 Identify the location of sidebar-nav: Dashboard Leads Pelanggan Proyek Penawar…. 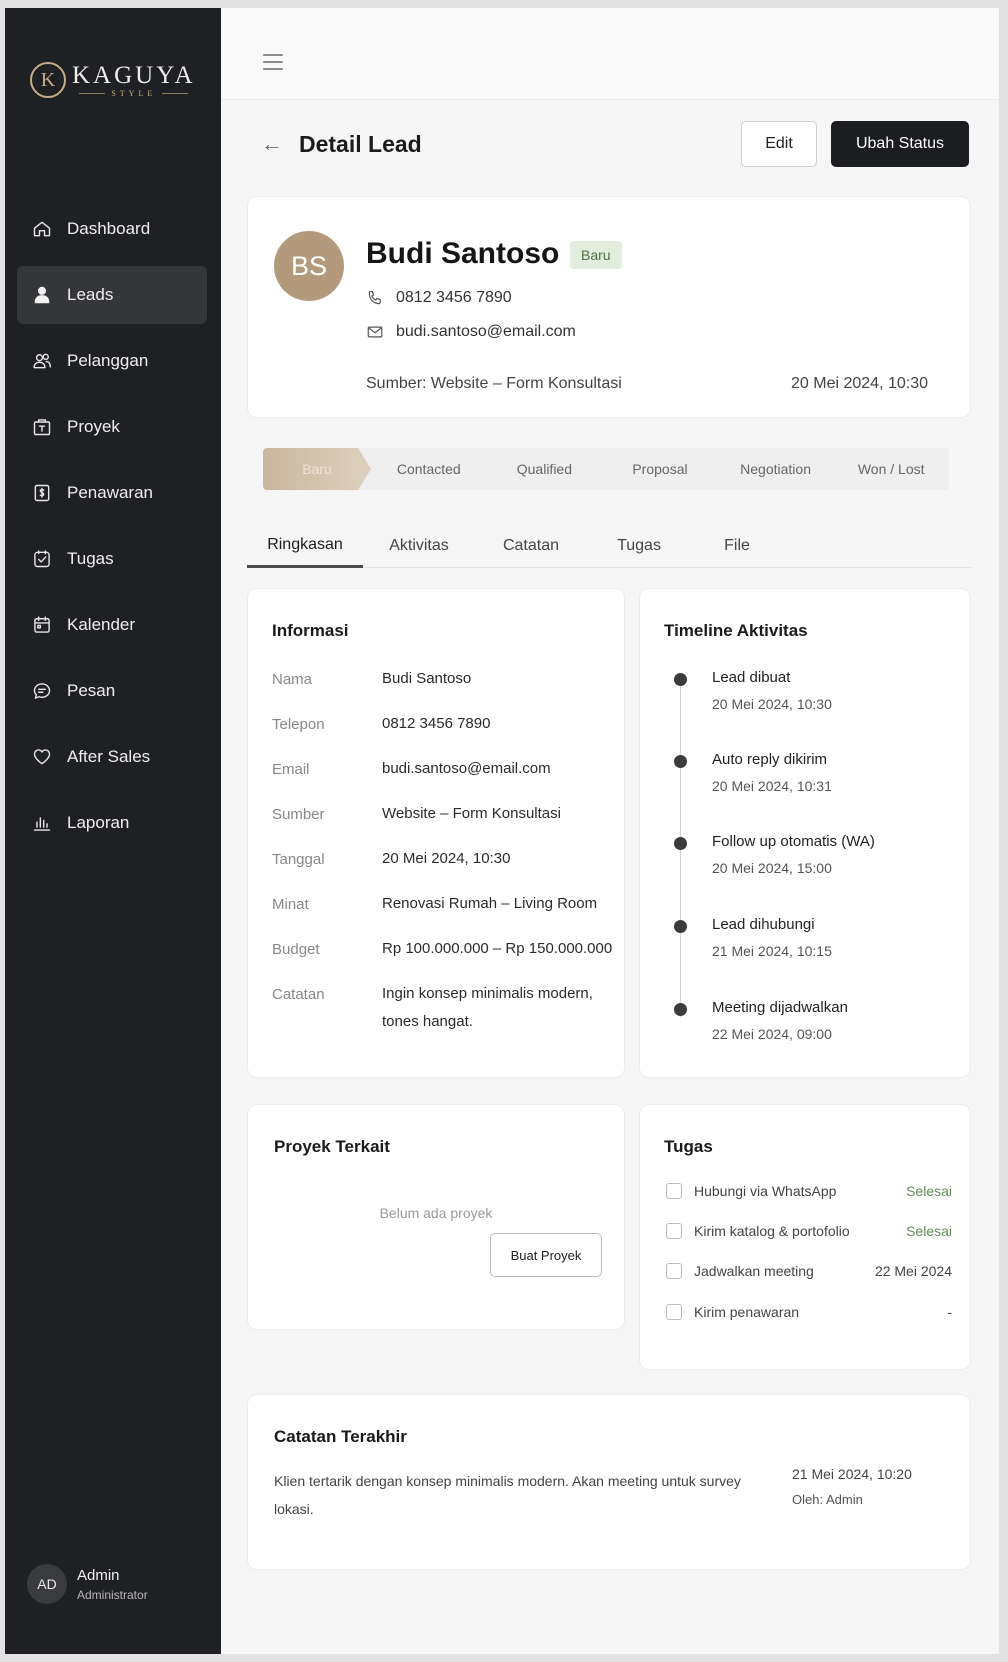
(112, 530).